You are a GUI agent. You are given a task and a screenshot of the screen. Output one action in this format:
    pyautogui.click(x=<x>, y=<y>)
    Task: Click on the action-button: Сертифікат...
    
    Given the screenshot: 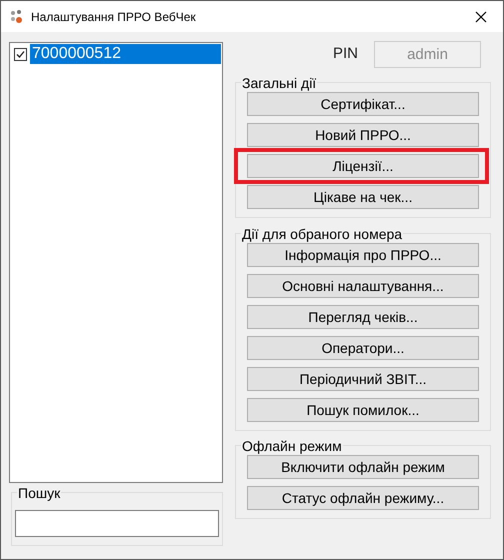 What is the action you would take?
    pyautogui.click(x=363, y=104)
    